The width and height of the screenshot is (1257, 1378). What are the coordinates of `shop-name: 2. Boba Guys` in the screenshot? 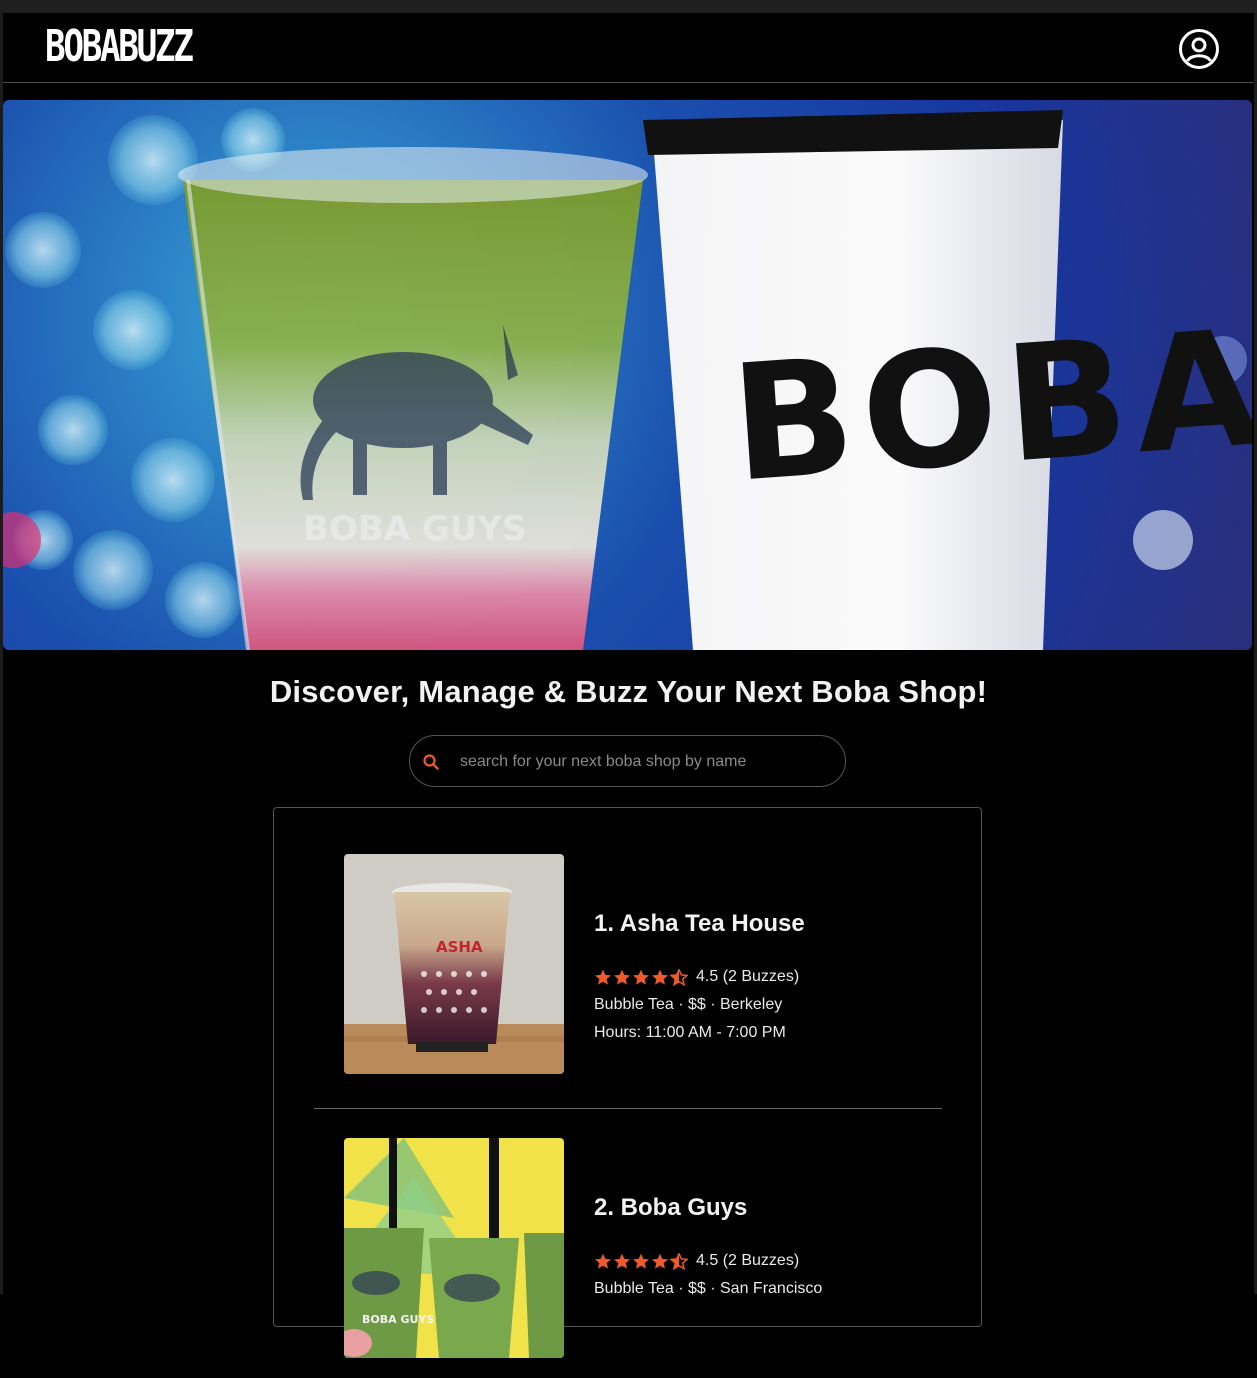 It's located at (670, 1208).